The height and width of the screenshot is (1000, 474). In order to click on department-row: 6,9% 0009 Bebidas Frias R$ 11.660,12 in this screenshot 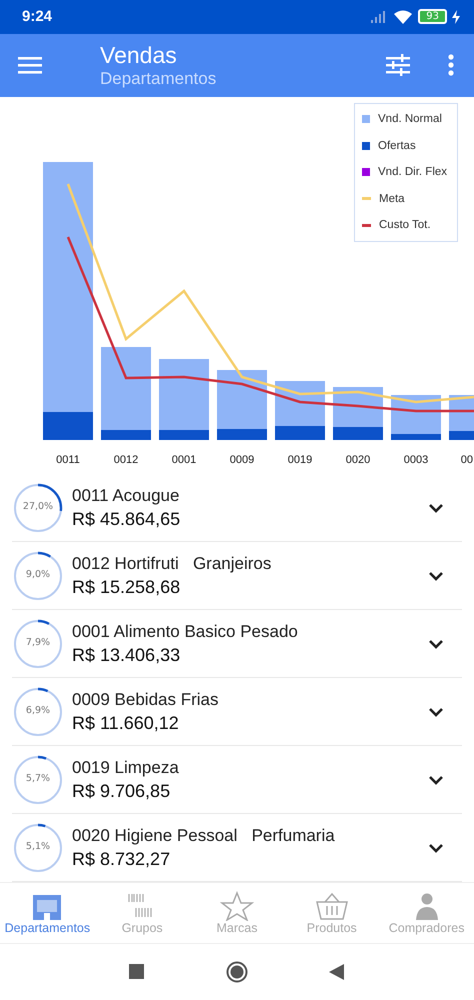, I will do `click(237, 712)`.